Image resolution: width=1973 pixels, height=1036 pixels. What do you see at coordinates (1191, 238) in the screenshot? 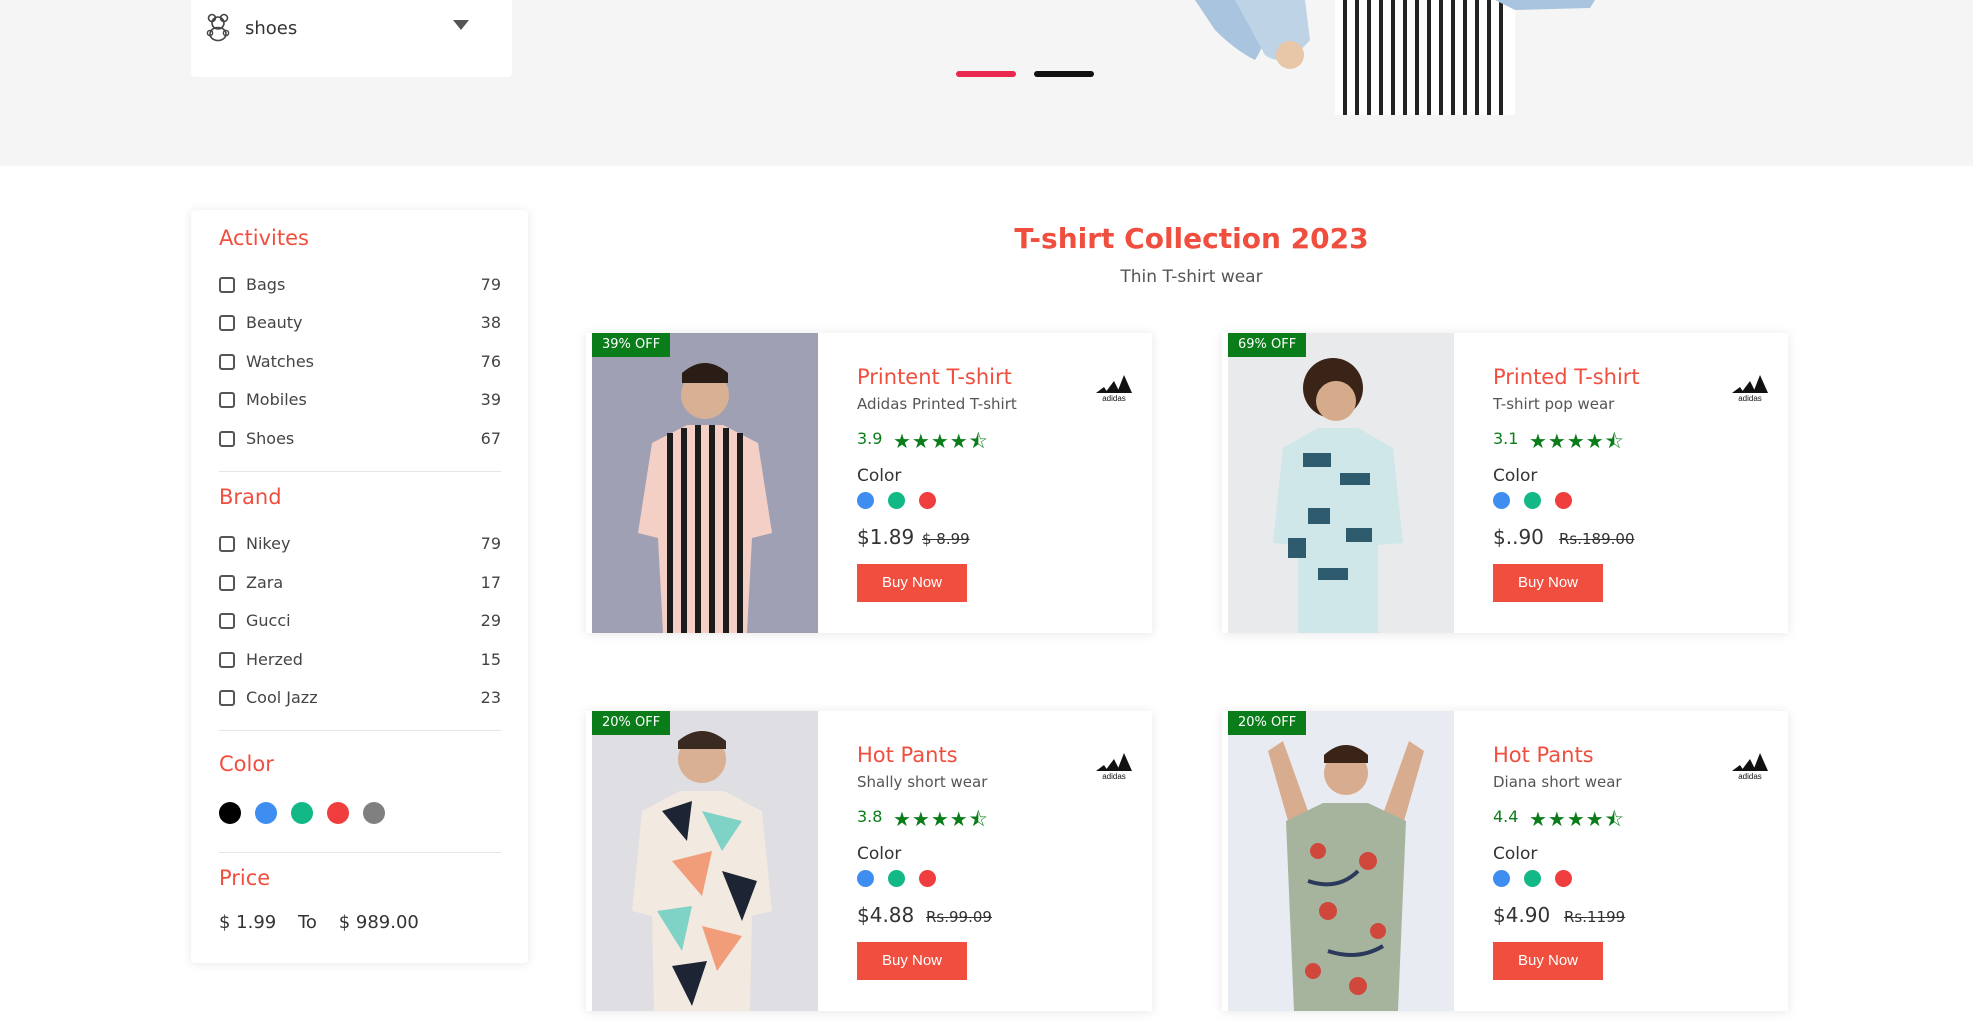
I see `collection-title: T-shirt Collection 2023` at bounding box center [1191, 238].